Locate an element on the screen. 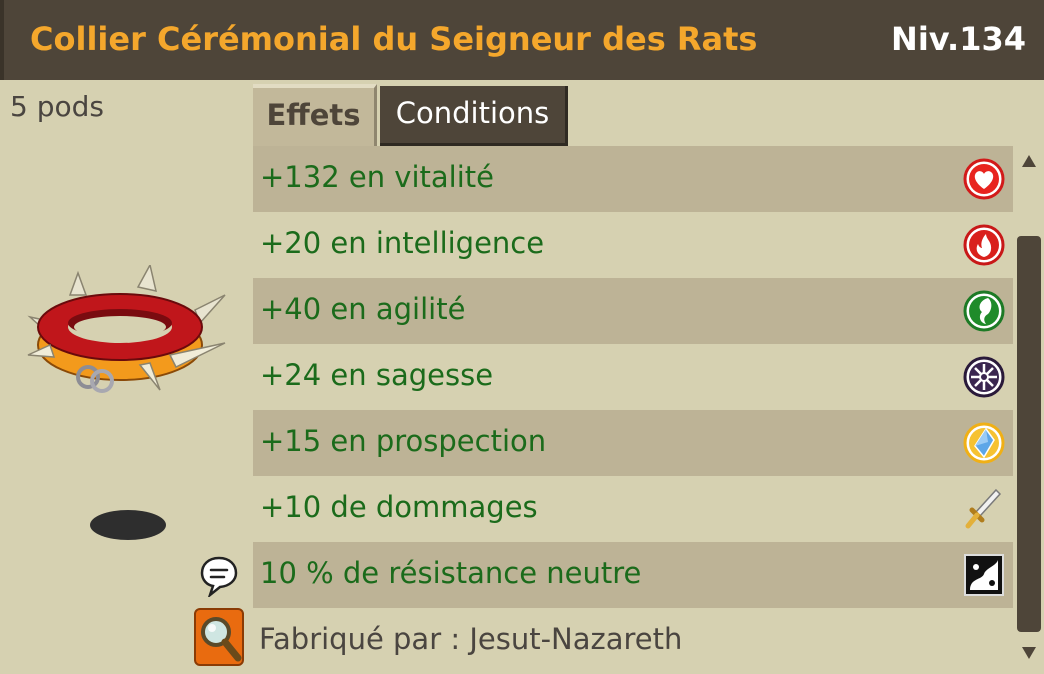 Image resolution: width=1044 pixels, height=674 pixels. magnifier-icon is located at coordinates (221, 639).